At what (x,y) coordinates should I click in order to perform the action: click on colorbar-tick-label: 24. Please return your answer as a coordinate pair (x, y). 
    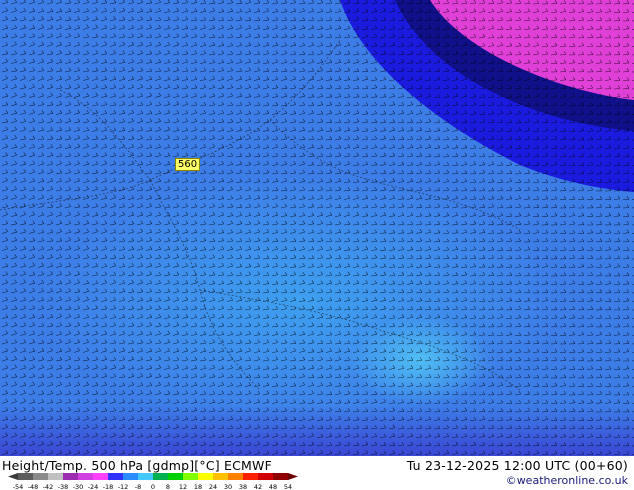
    Looking at the image, I should click on (213, 486).